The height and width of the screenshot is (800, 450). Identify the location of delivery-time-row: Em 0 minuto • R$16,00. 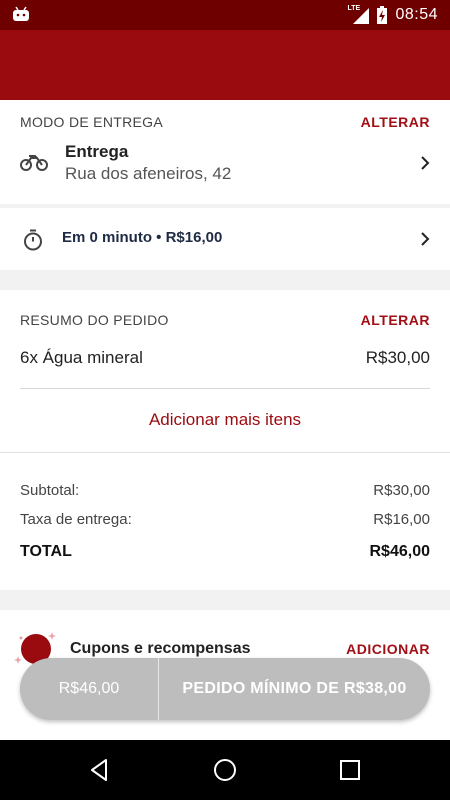
(225, 239).